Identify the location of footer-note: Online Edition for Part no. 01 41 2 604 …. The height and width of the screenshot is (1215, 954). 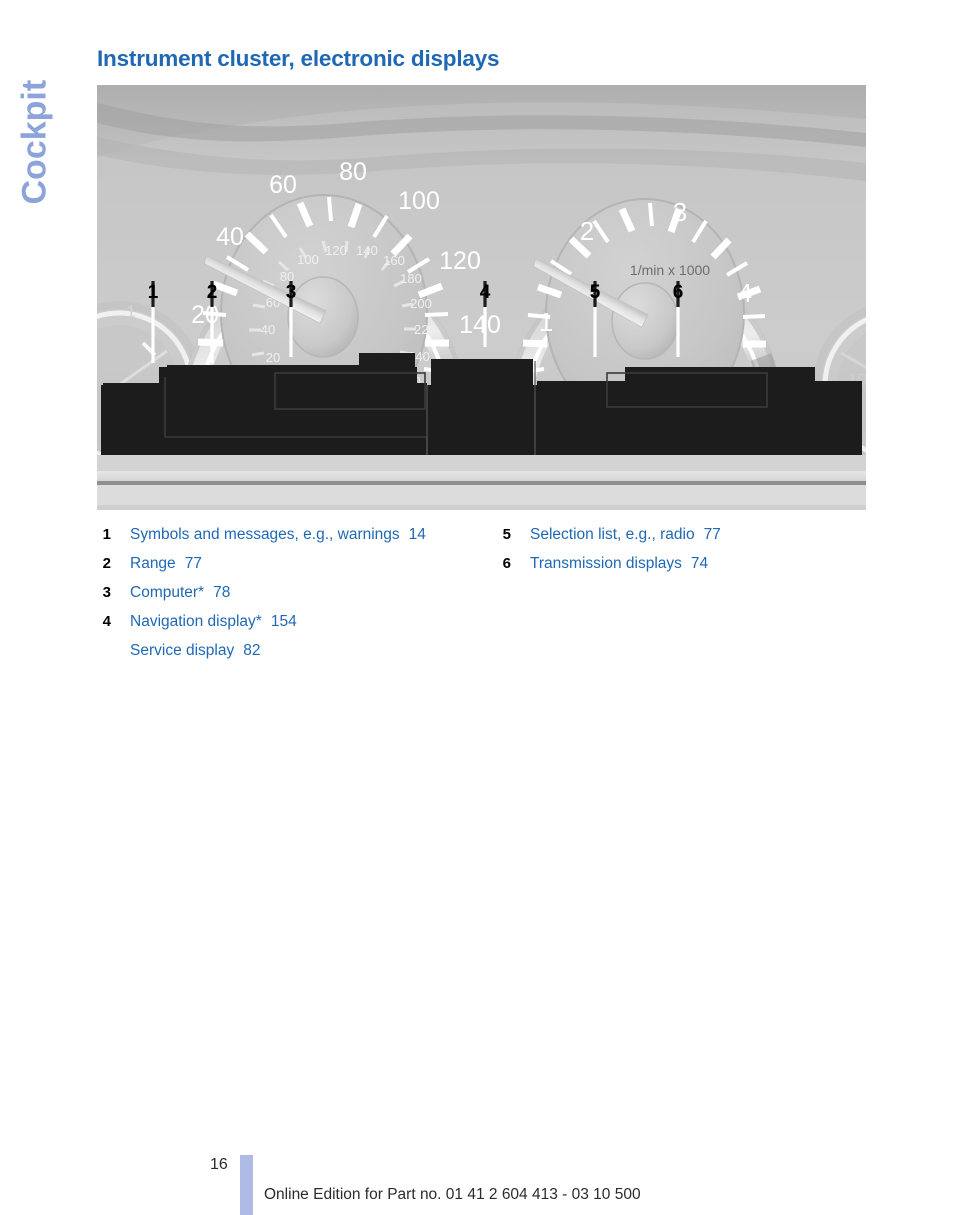
(452, 1194).